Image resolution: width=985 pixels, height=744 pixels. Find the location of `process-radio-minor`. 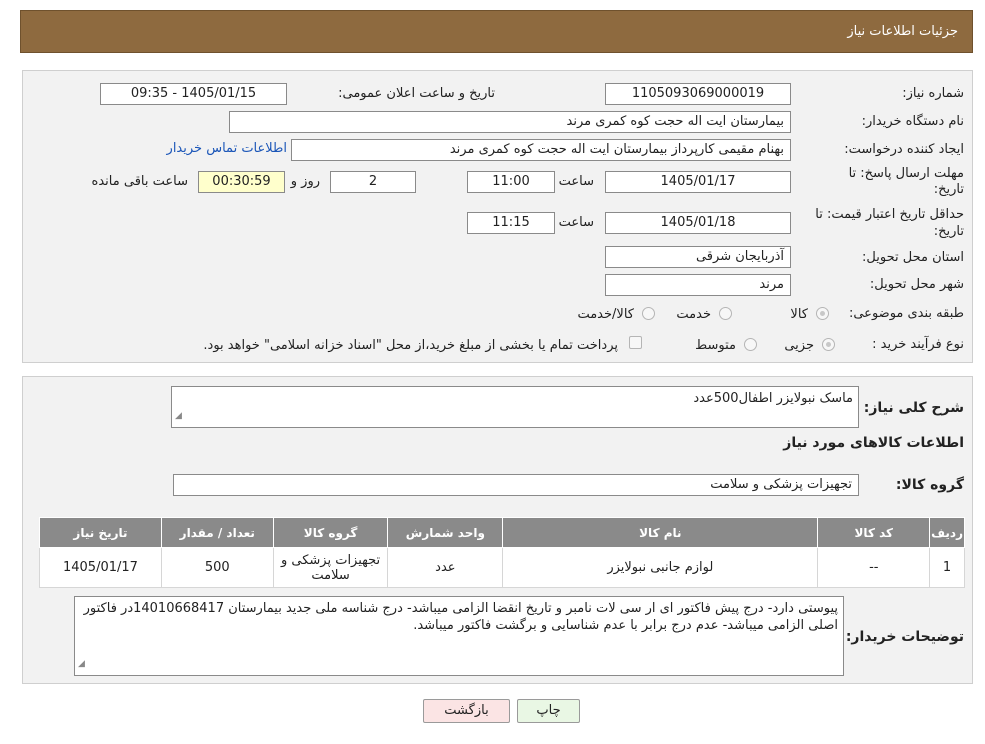

process-radio-minor is located at coordinates (828, 344).